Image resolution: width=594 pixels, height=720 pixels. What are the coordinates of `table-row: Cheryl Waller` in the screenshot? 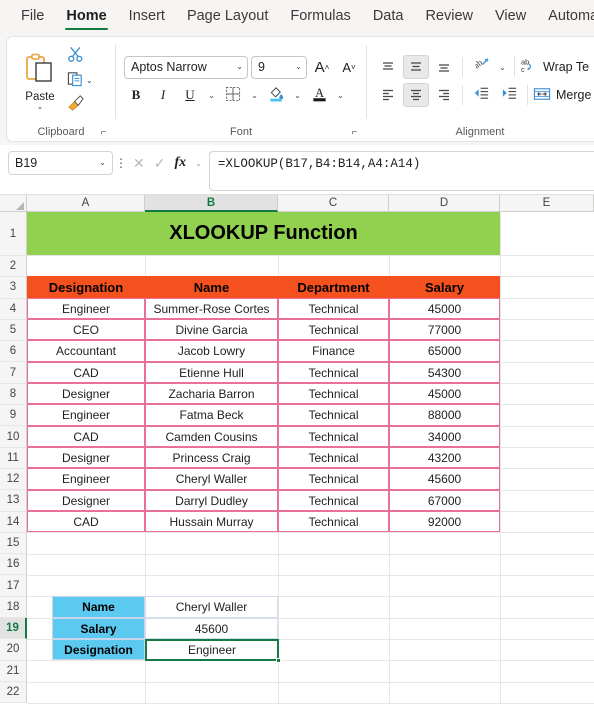 It's located at (211, 479).